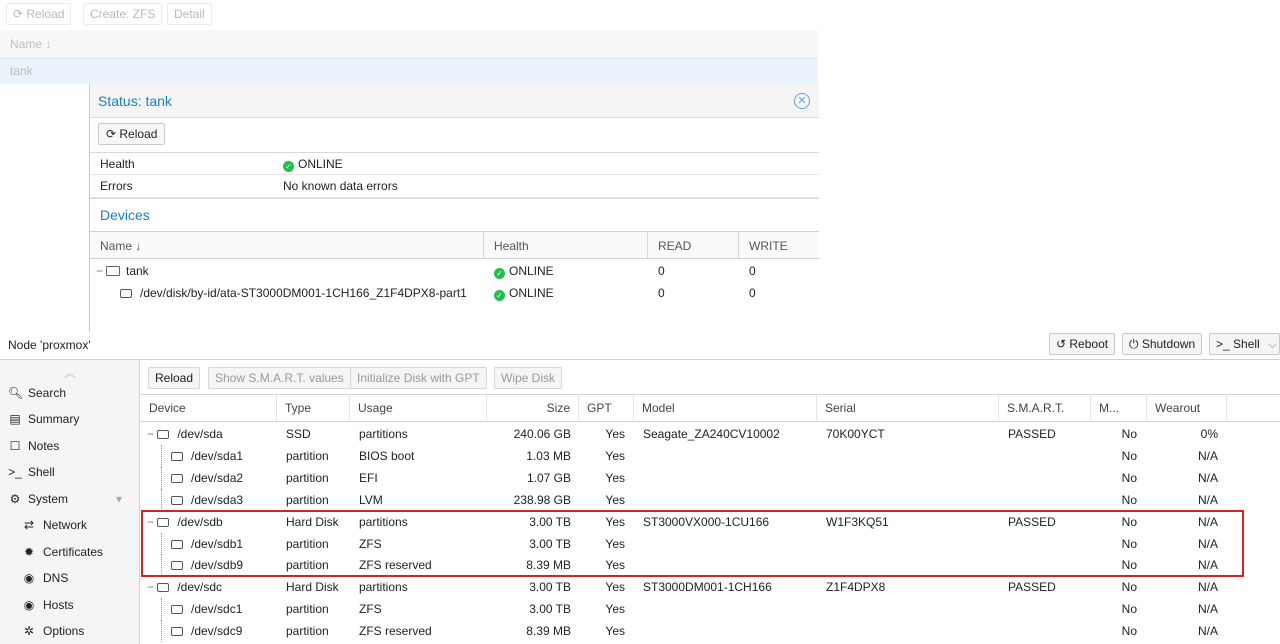 The width and height of the screenshot is (1280, 644). What do you see at coordinates (184, 587) in the screenshot?
I see `disk-device-cell: − /dev/sdc` at bounding box center [184, 587].